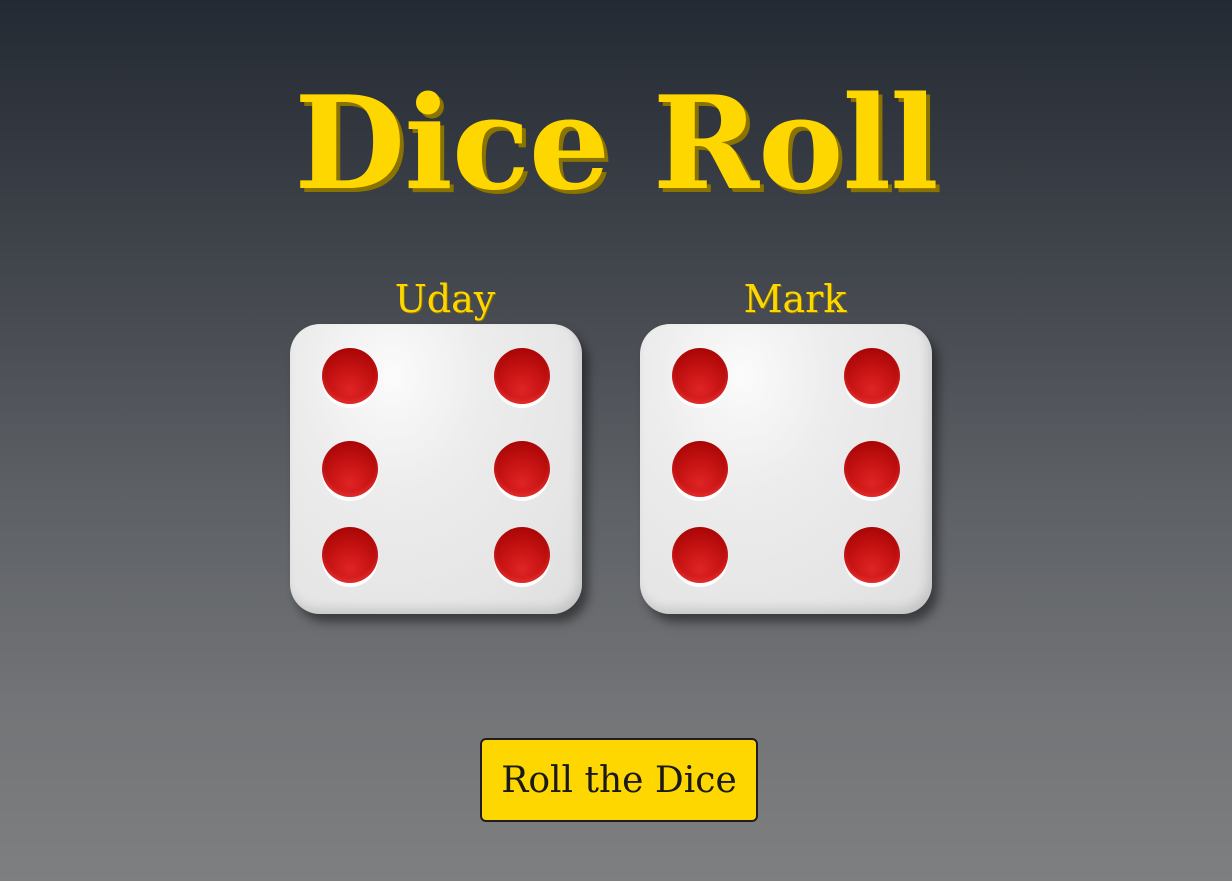 The height and width of the screenshot is (881, 1232). What do you see at coordinates (616, 144) in the screenshot?
I see `page-title: Dice Roll` at bounding box center [616, 144].